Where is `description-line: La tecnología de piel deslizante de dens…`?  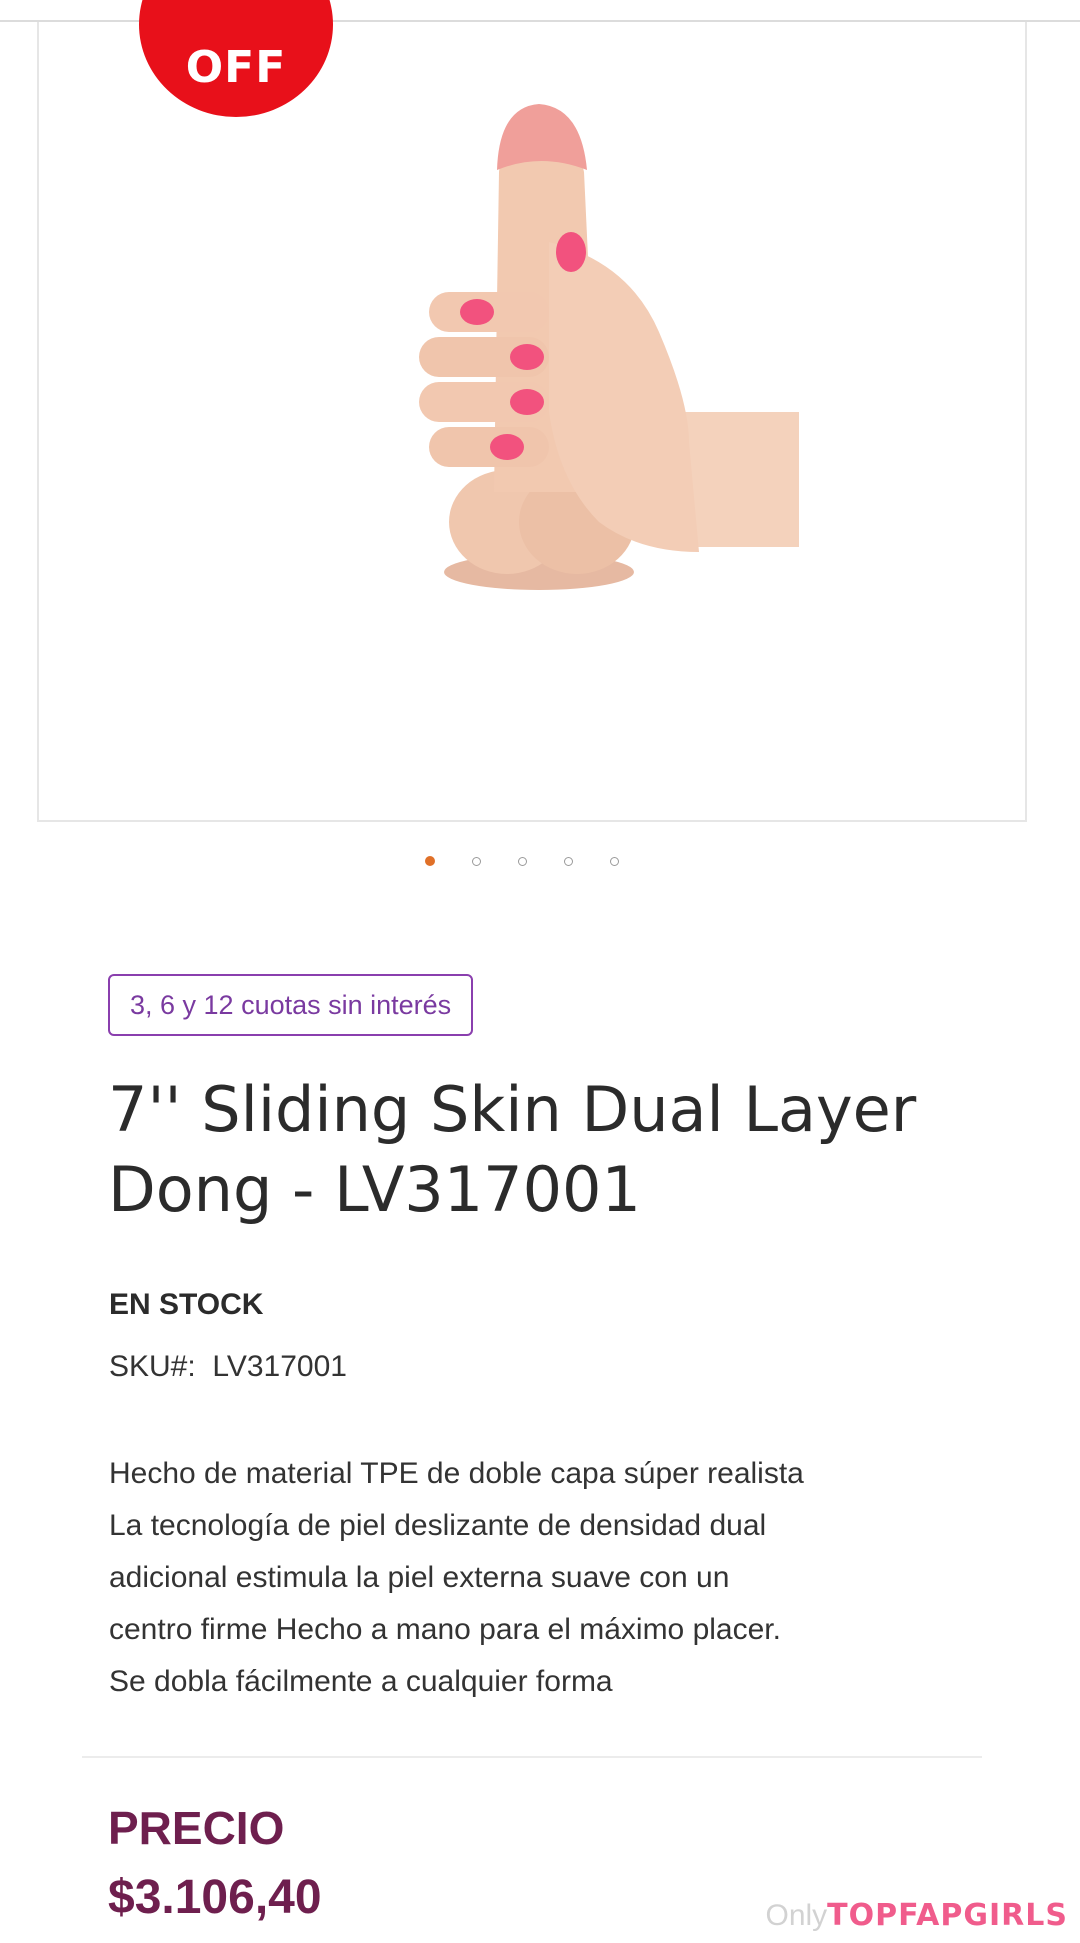
description-line: La tecnología de piel deslizante de dens… is located at coordinates (438, 1525).